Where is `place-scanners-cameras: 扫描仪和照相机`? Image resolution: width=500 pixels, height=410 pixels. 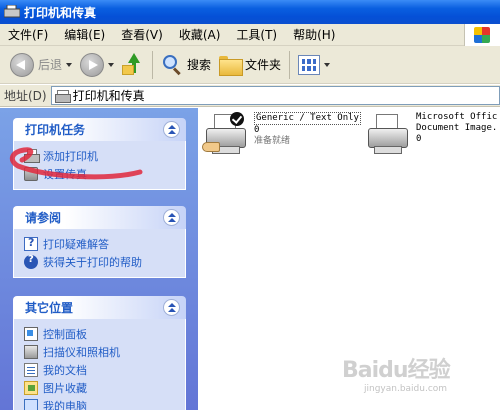 place-scanners-cameras: 扫描仪和照相机 is located at coordinates (104, 352).